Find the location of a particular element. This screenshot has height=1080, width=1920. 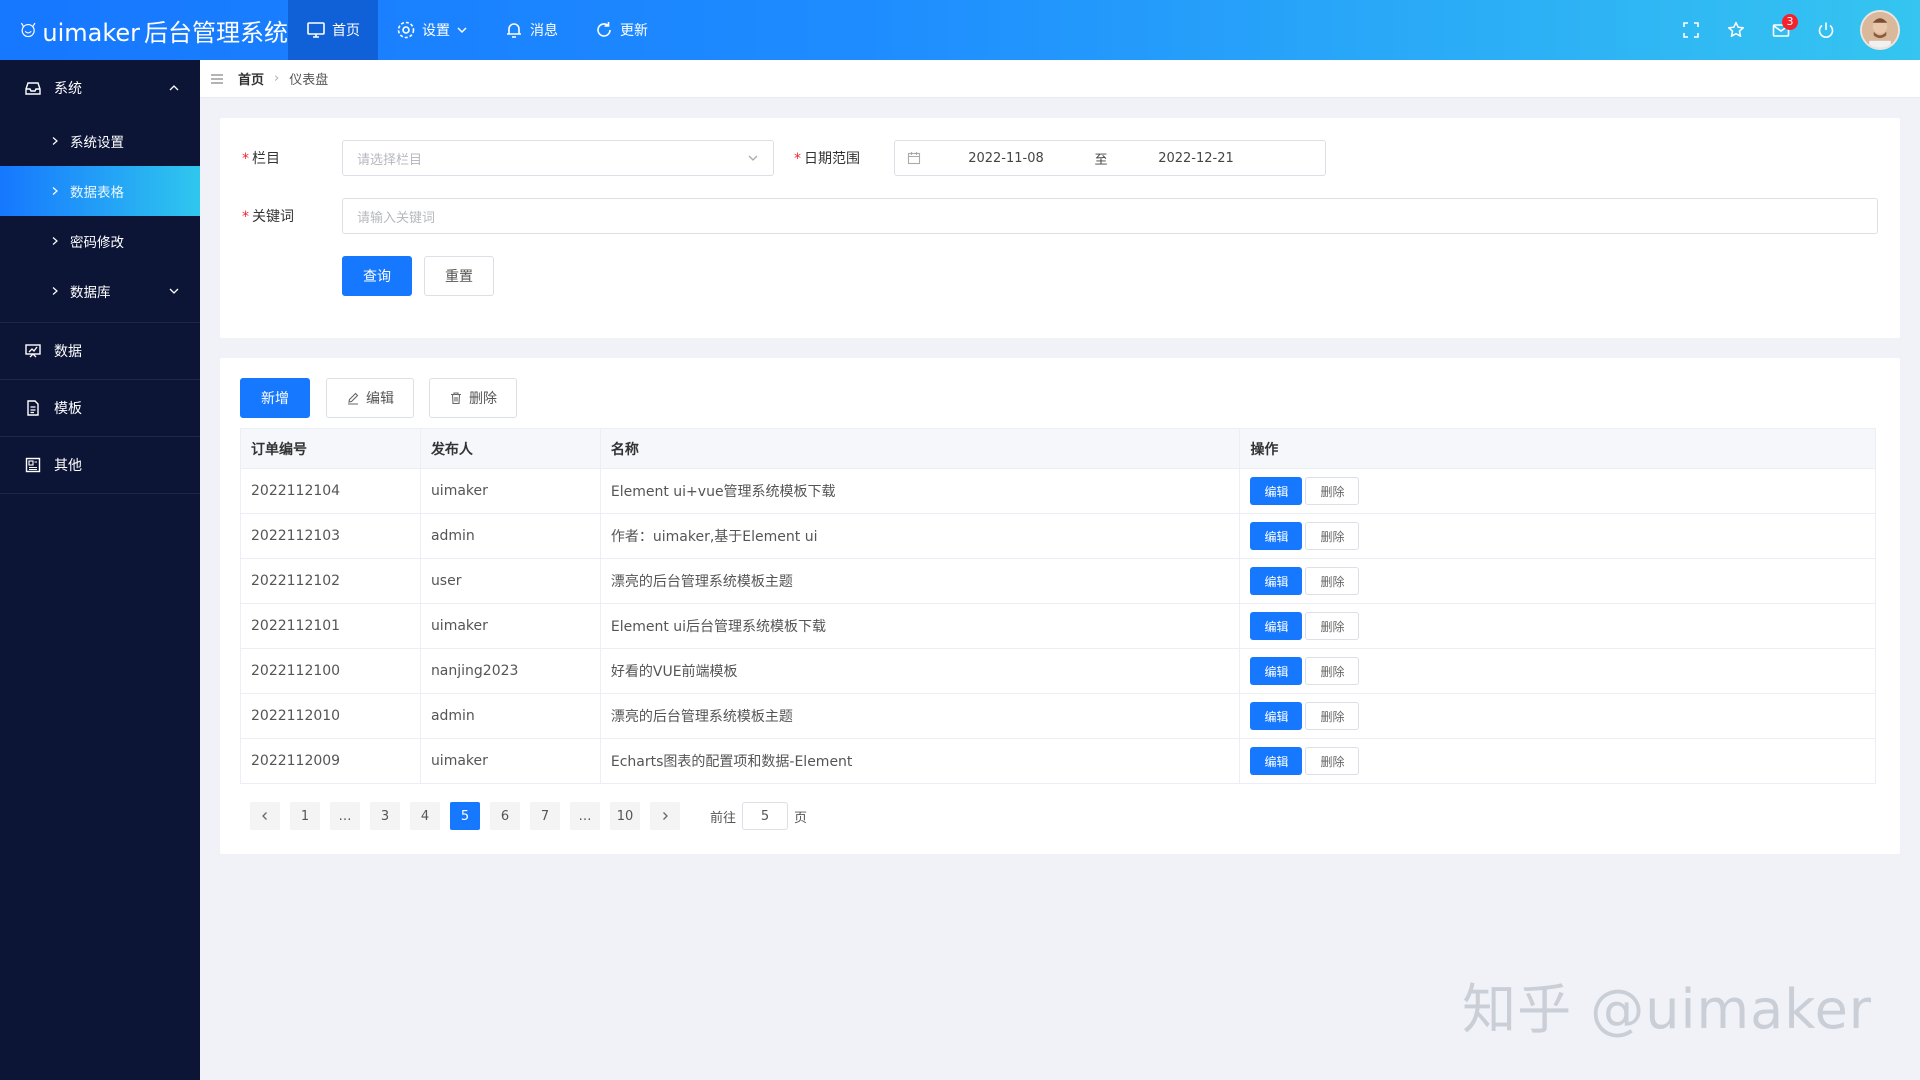

page-button: 1 is located at coordinates (305, 816).